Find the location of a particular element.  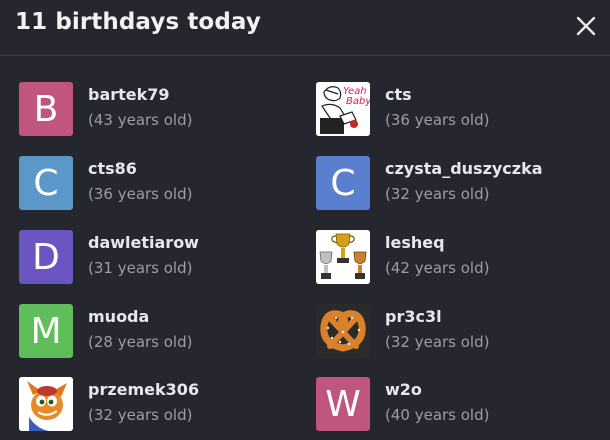

yeah-baby-avatar-icon: Yeah Baby is located at coordinates (343, 109).